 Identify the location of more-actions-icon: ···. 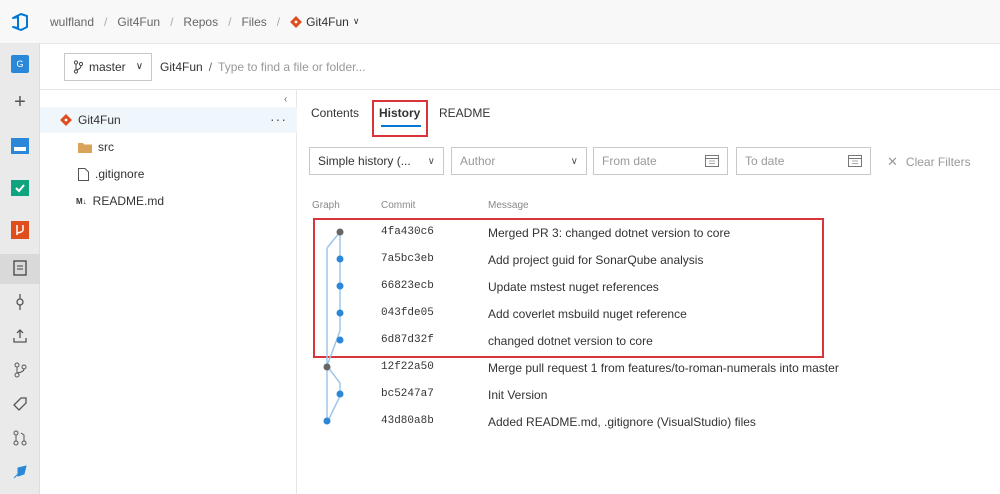
(278, 119).